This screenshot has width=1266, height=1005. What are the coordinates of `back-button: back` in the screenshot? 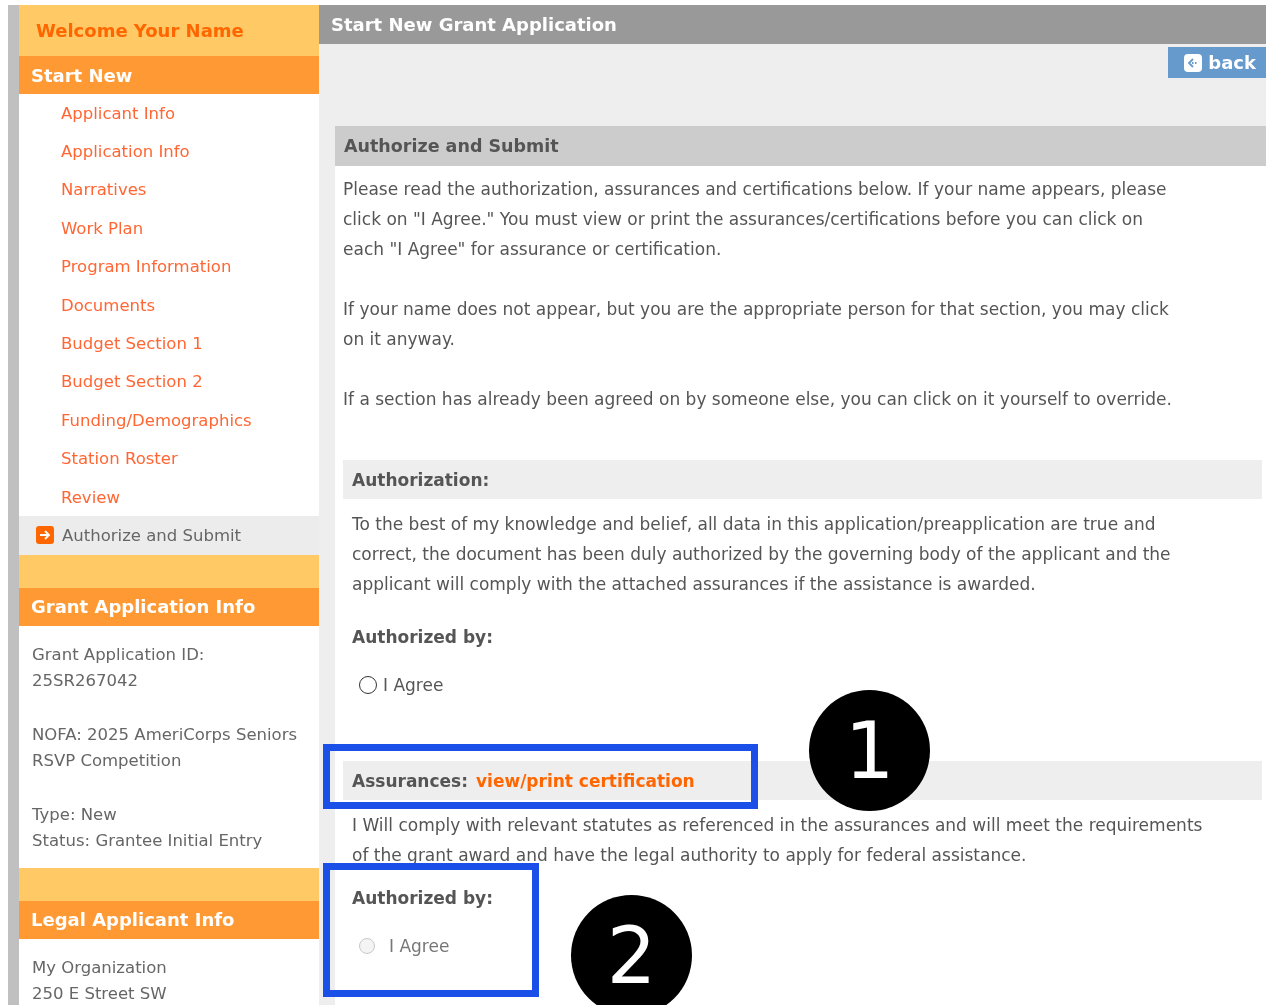 It's located at (1217, 62).